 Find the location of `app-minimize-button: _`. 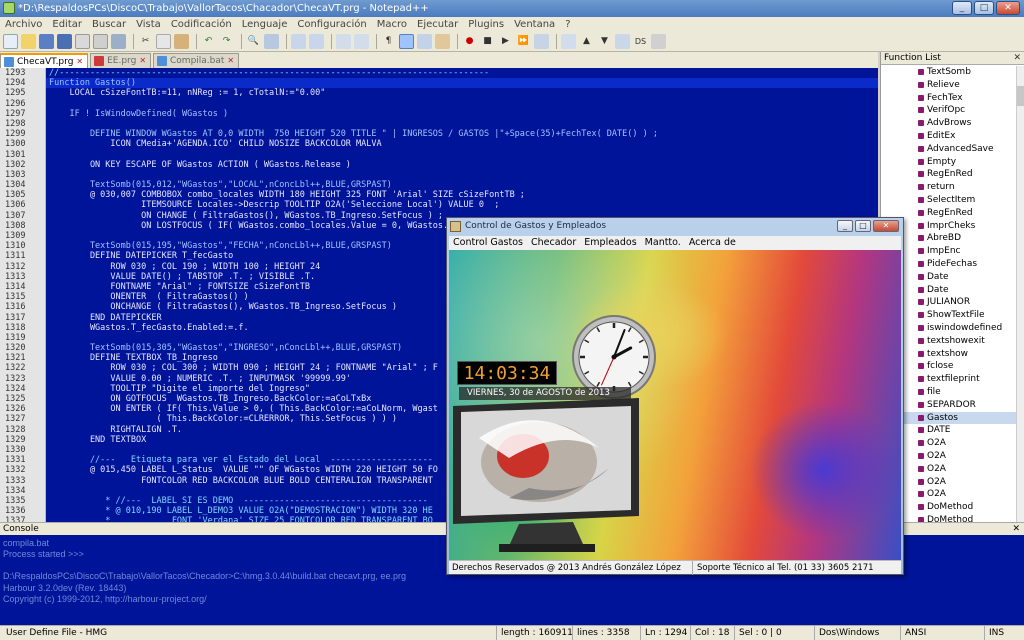

app-minimize-button: _ is located at coordinates (845, 226).